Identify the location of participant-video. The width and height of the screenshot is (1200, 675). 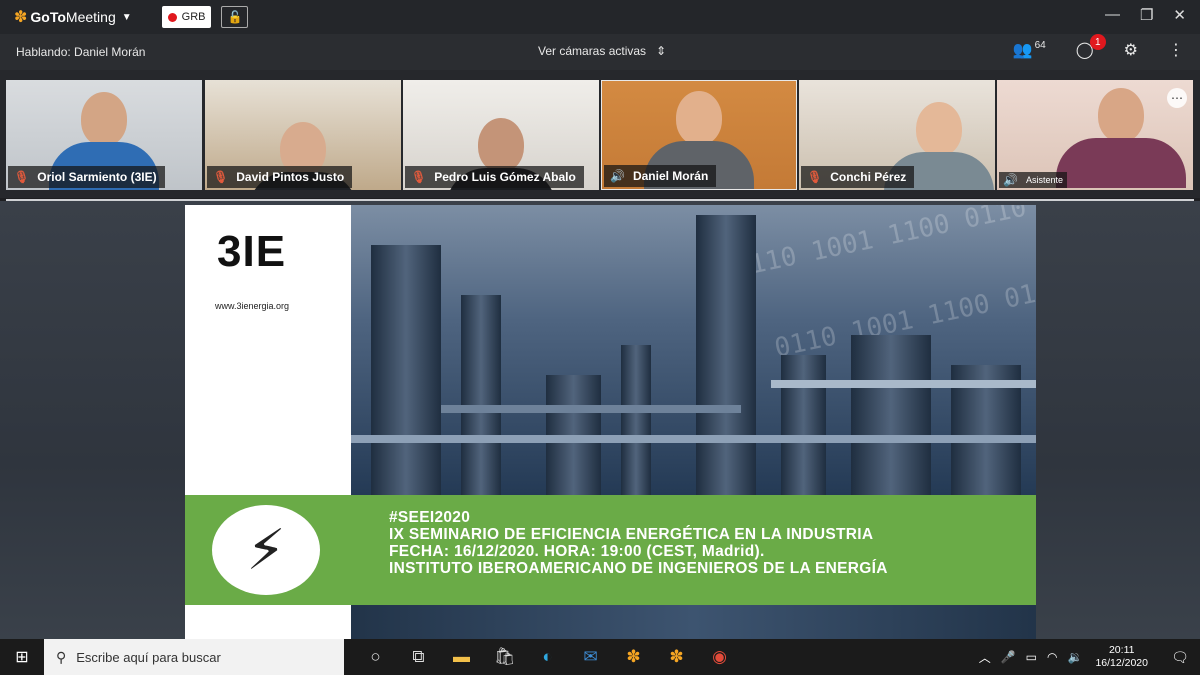
(1121, 138).